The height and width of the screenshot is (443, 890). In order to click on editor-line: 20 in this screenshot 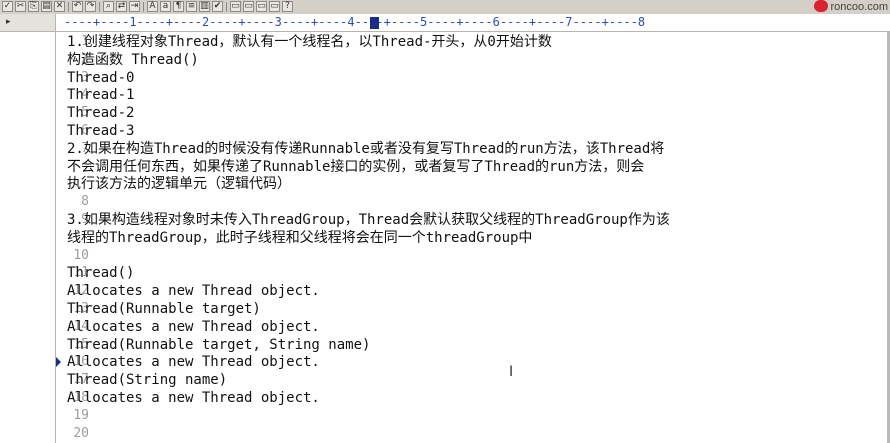, I will do `click(473, 434)`.